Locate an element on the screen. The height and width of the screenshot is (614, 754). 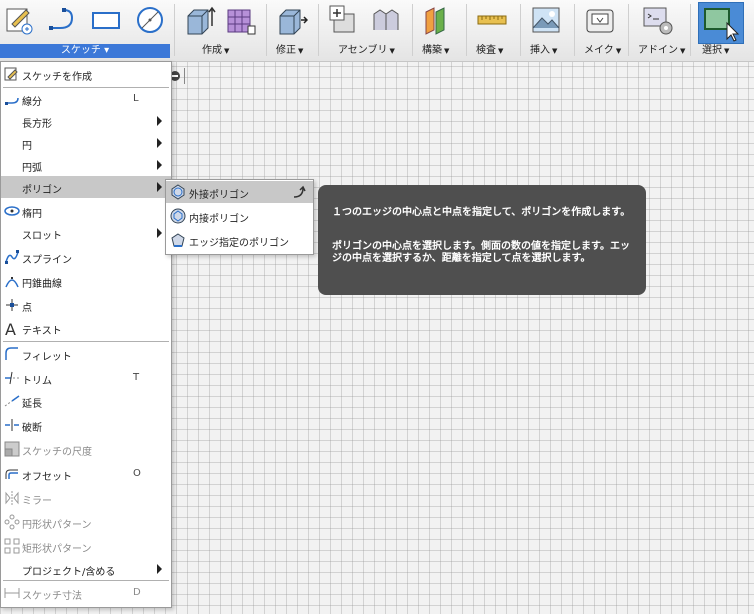
submenu-item-circumscribed-polygon: 外接ポリゴン is located at coordinates (239, 192).